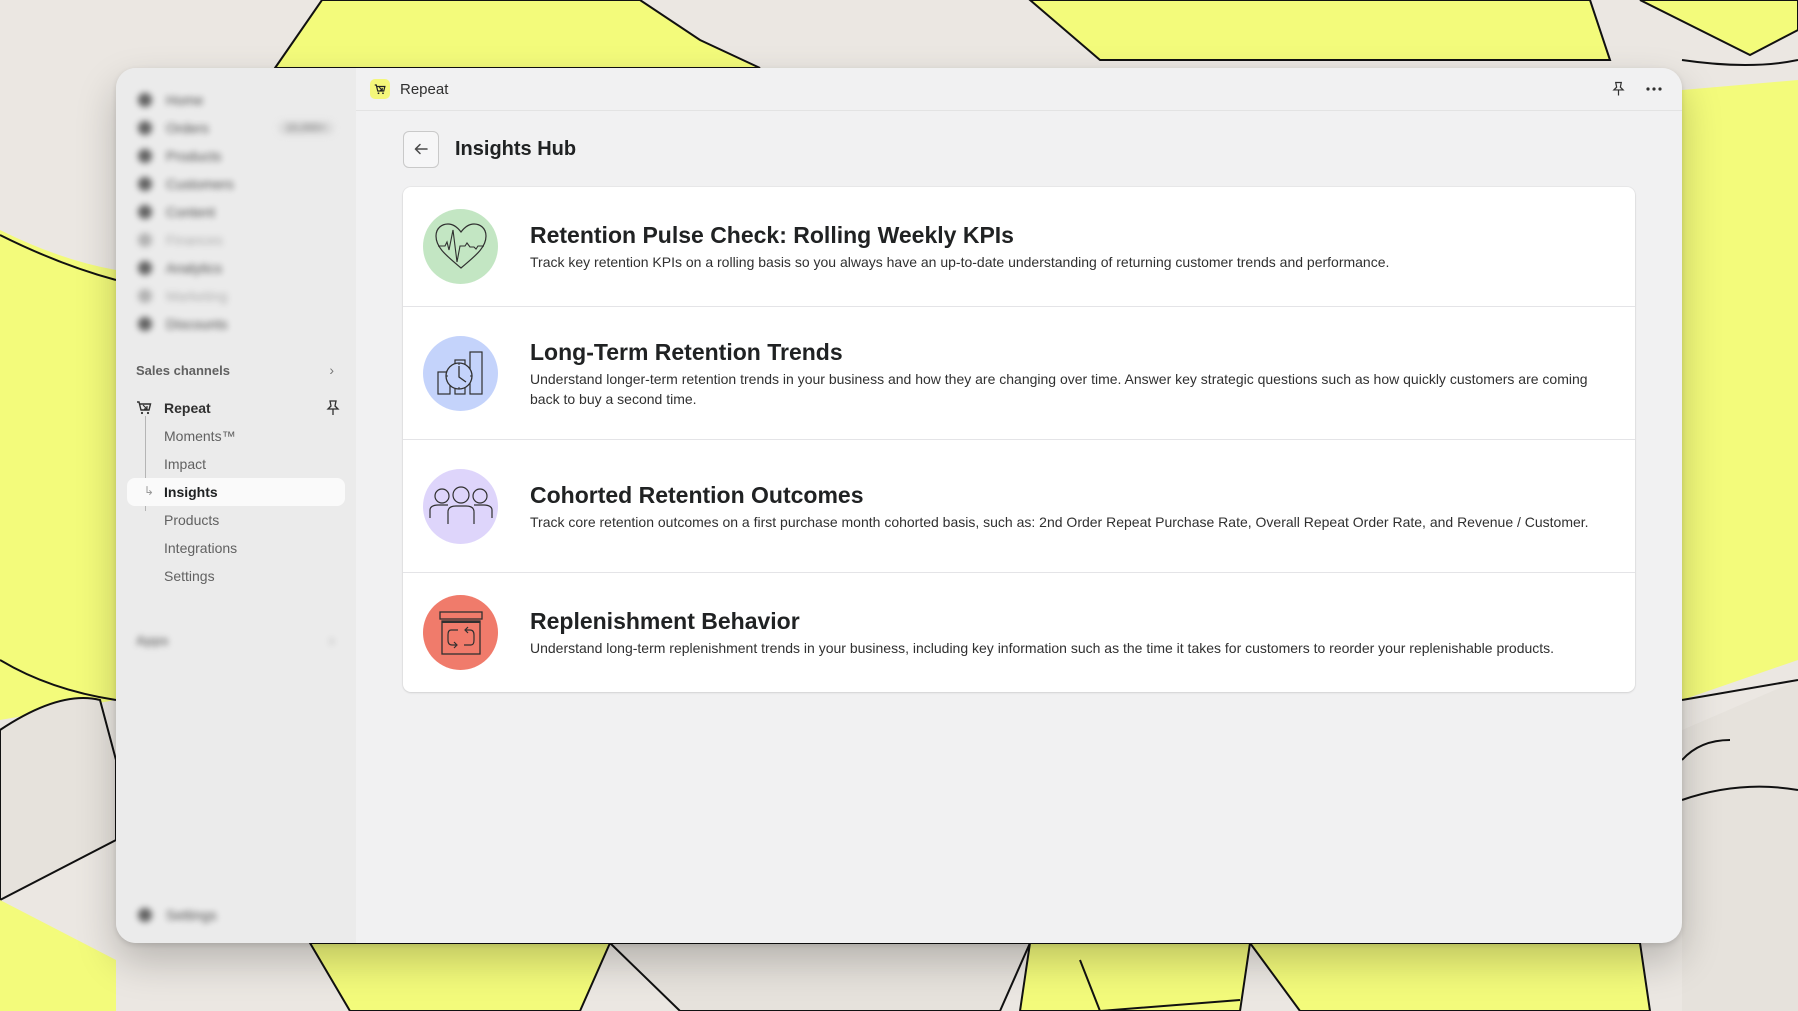 This screenshot has width=1798, height=1011. I want to click on apps-label: Apps, so click(152, 640).